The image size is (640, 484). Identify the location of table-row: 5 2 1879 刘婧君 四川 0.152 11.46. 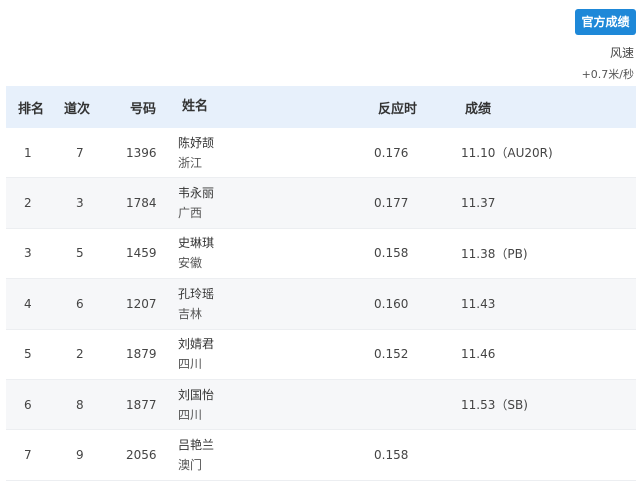
(321, 355).